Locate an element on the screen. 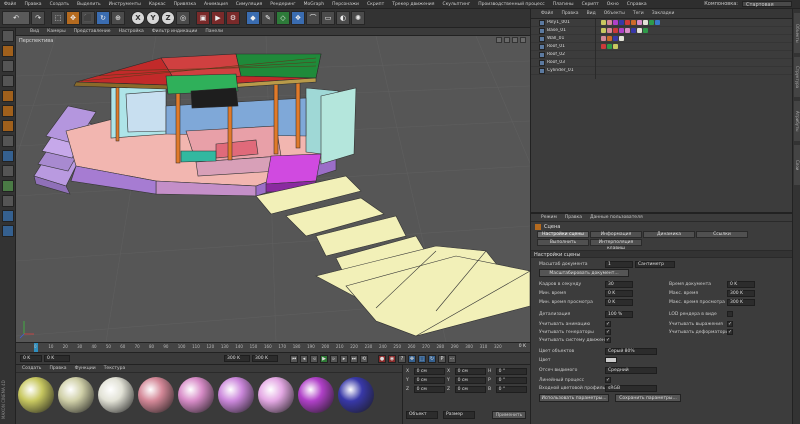 This screenshot has width=800, height=424. max-time-field: 300 K is located at coordinates (741, 293).